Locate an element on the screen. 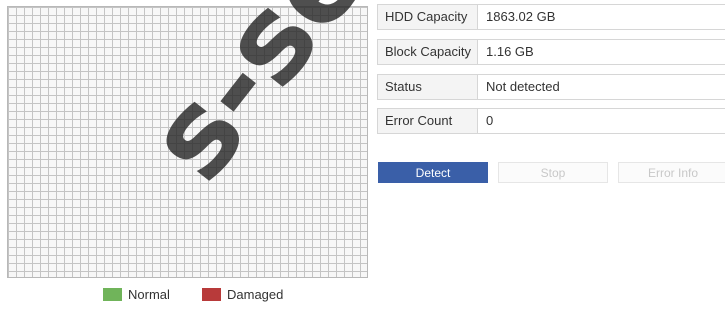 This screenshot has width=725, height=310. block-capacity-label: Block Capacity is located at coordinates (427, 52).